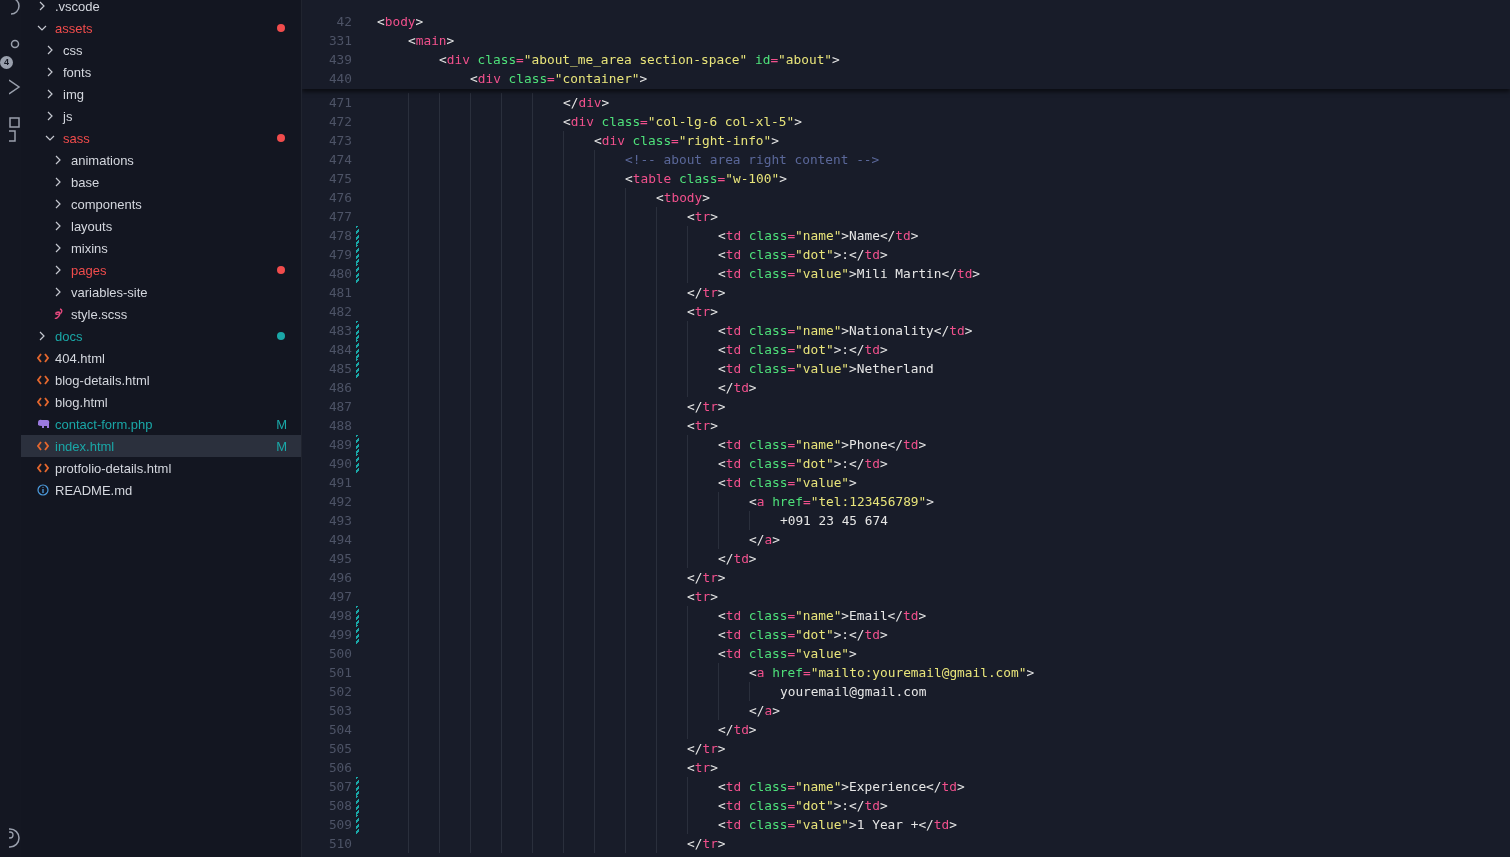 This screenshot has width=1510, height=857. Describe the element at coordinates (339, 293) in the screenshot. I see `line-number: 481` at that location.